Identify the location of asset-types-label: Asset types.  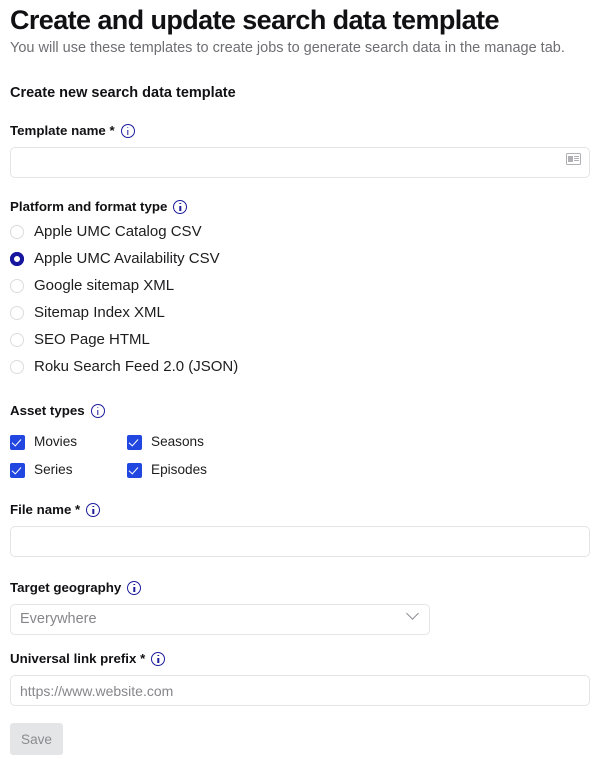
(300, 411).